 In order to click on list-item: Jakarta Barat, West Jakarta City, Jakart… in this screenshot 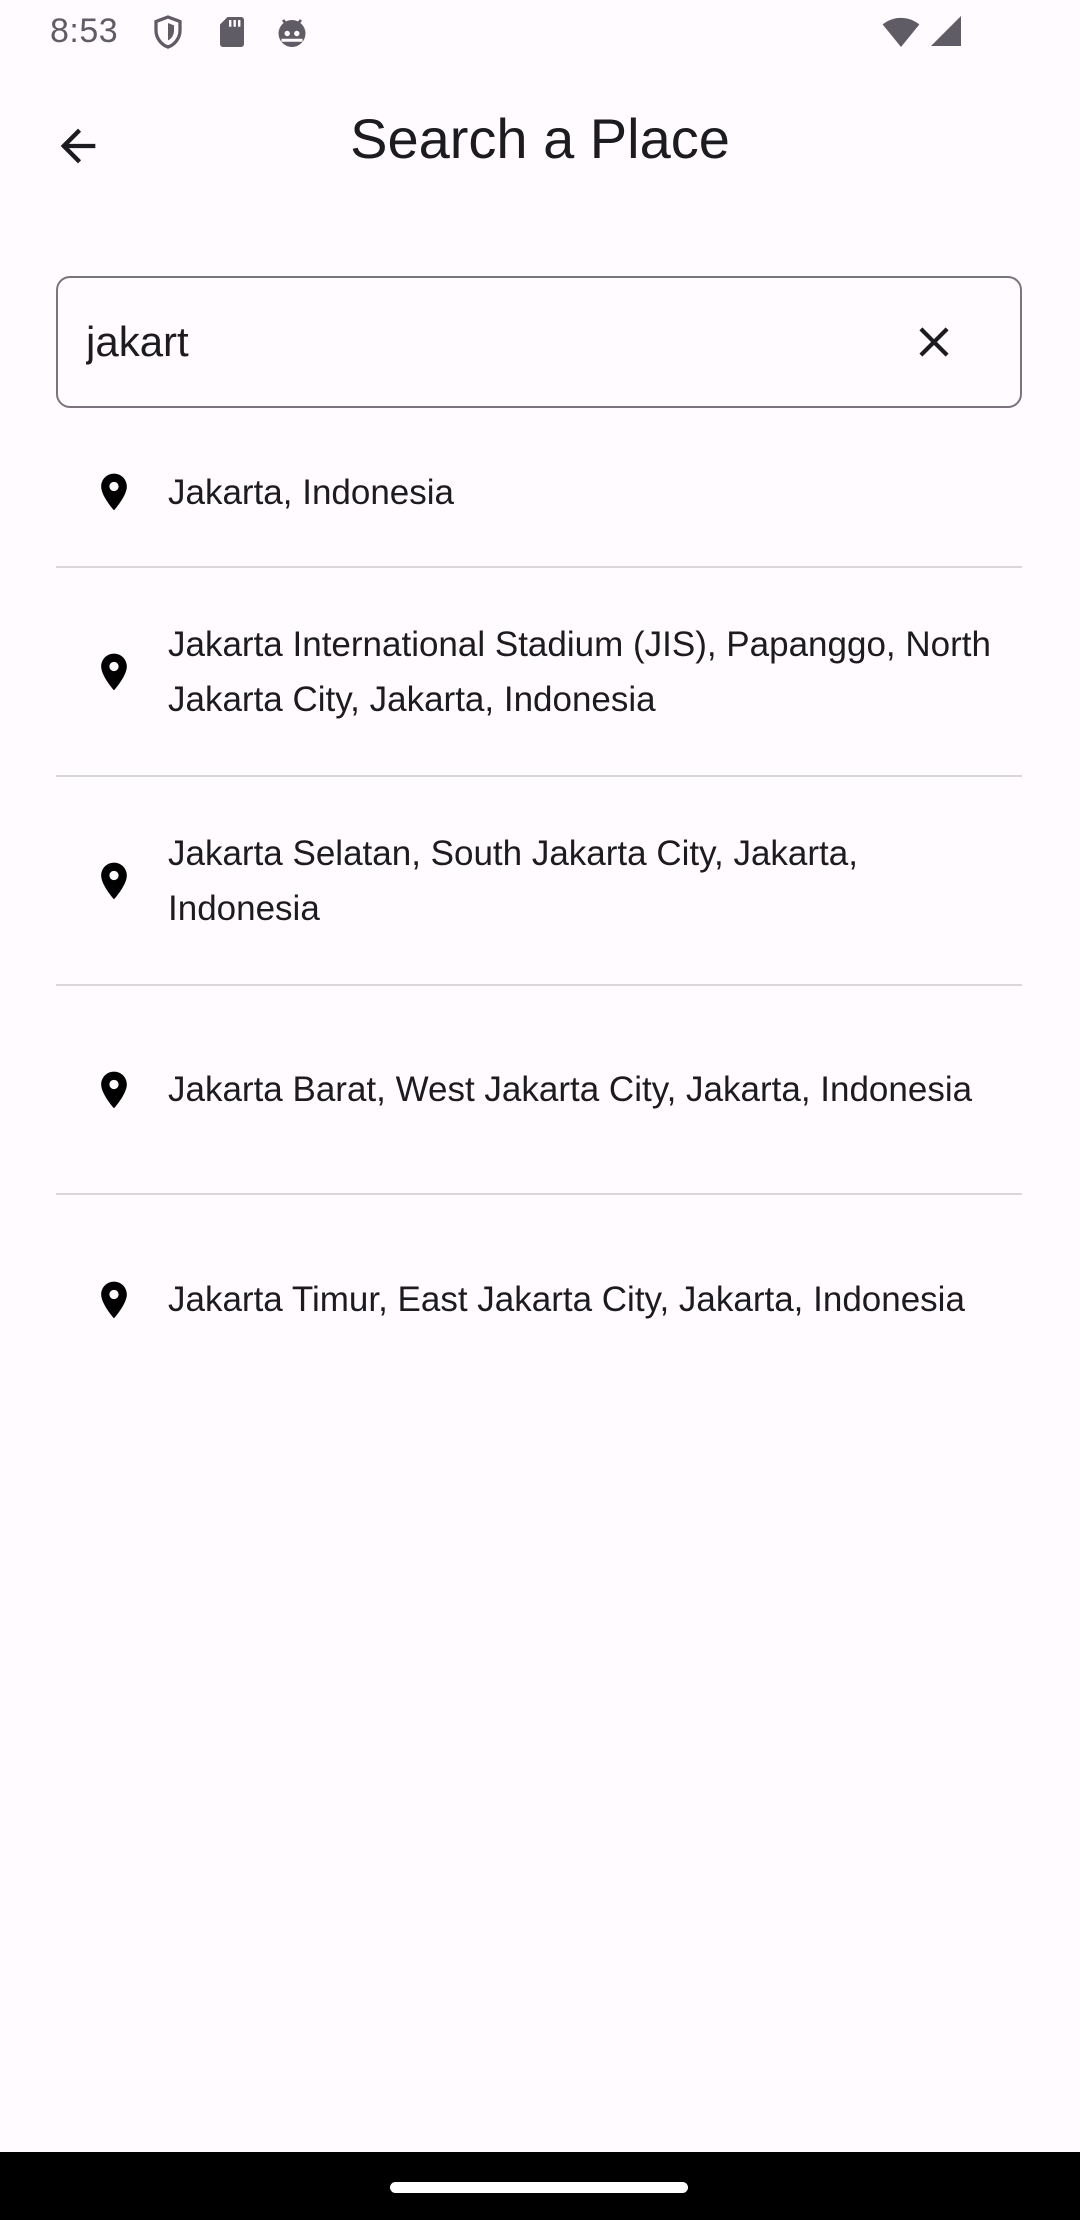, I will do `click(539, 1090)`.